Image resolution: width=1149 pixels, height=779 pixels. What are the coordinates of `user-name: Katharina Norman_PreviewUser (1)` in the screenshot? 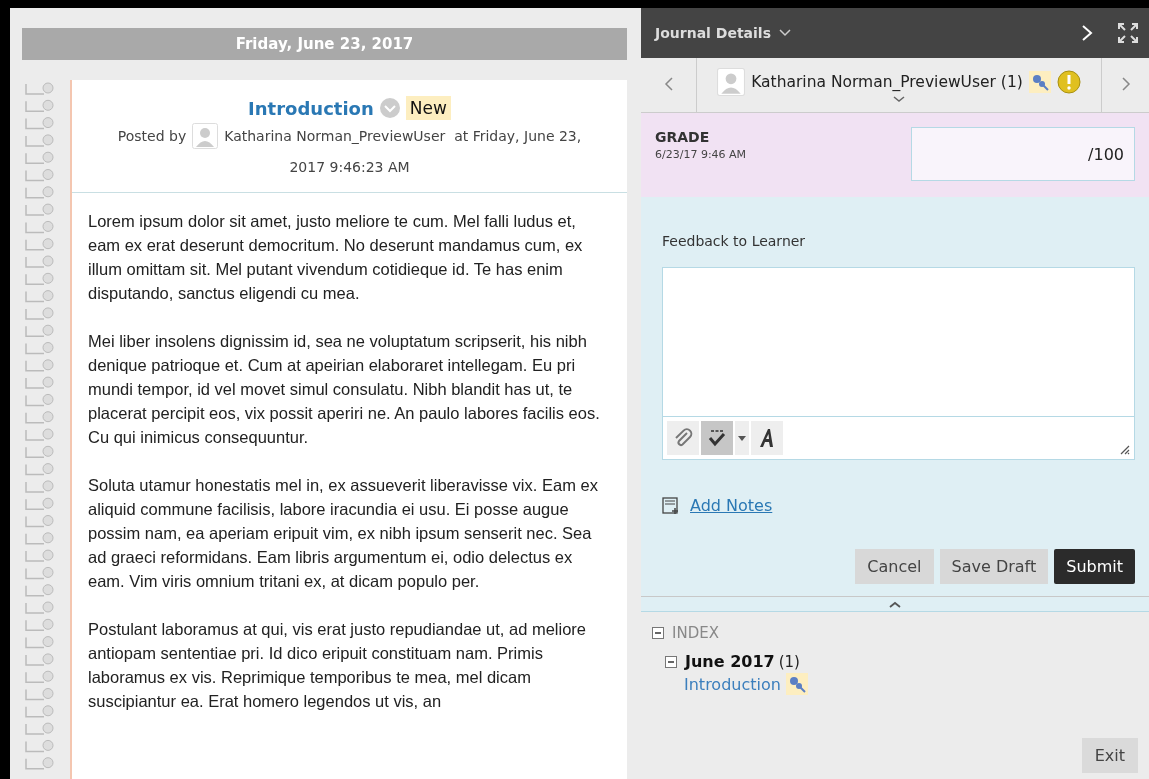 It's located at (887, 81).